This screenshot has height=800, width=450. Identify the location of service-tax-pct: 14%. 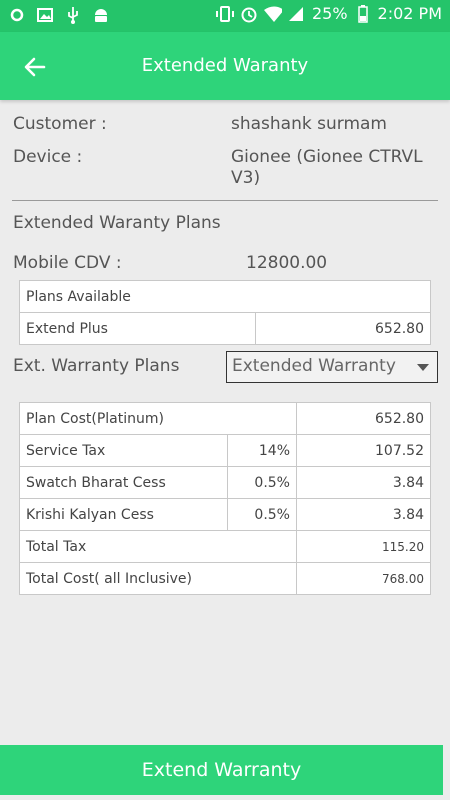
(262, 450).